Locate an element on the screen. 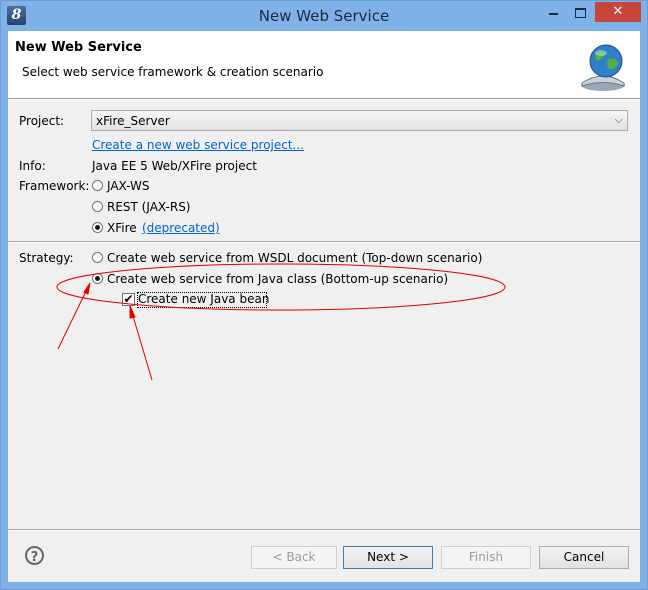  banner-title: New Web Service is located at coordinates (78, 47).